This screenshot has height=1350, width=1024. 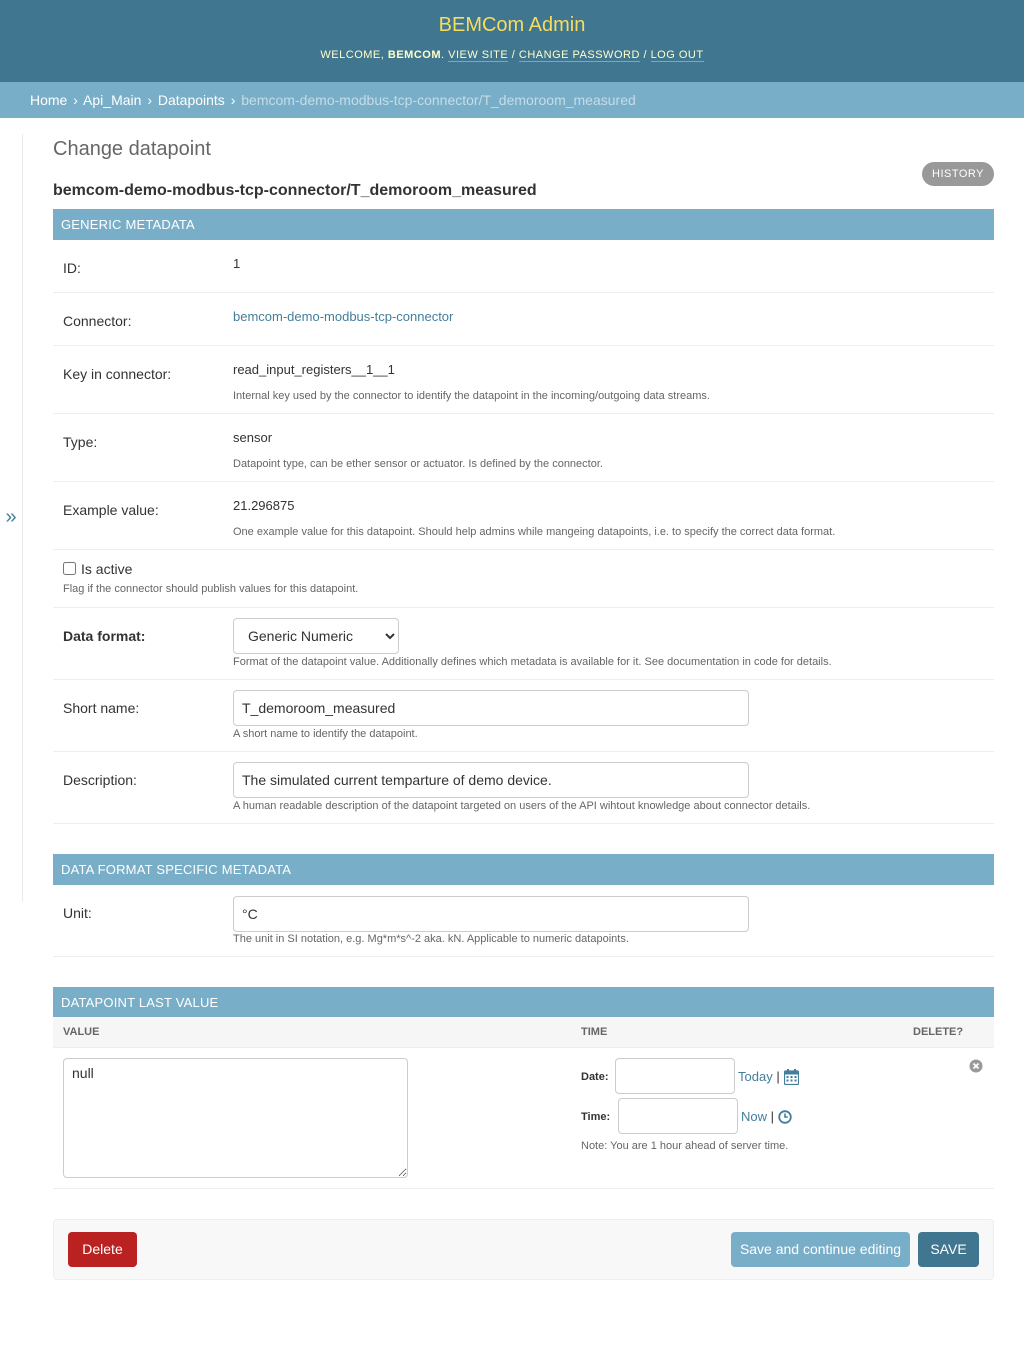 What do you see at coordinates (191, 100) in the screenshot?
I see `breadcrumb-model: Datapoints` at bounding box center [191, 100].